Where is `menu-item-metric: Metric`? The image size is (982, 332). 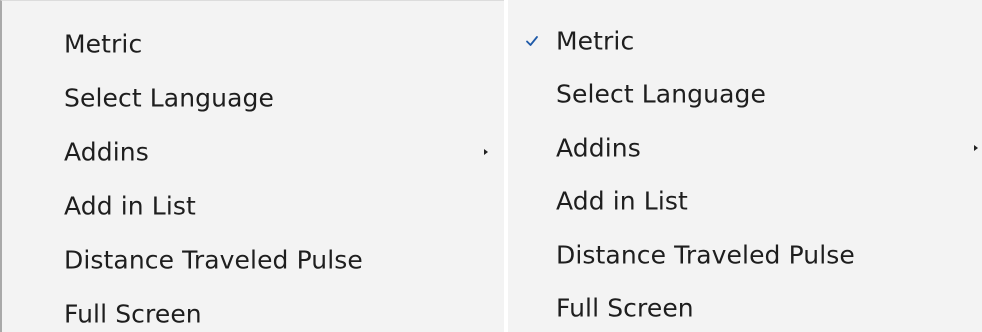 menu-item-metric: Metric is located at coordinates (253, 44).